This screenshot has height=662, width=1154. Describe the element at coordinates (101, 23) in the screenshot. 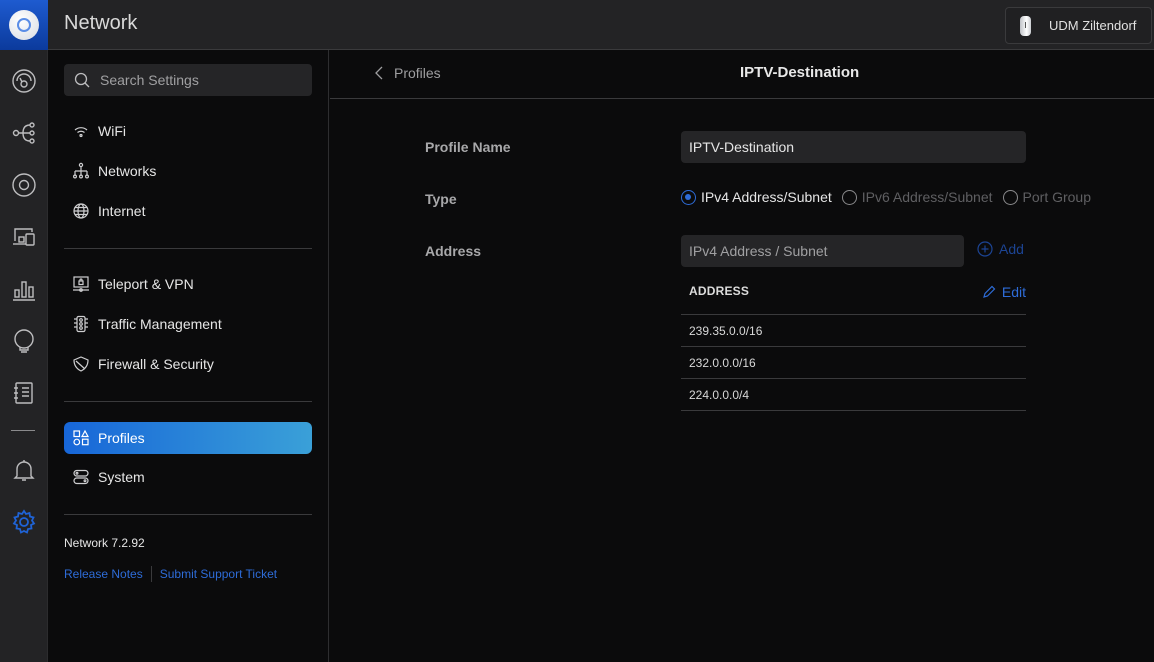

I see `app-title: Network` at that location.